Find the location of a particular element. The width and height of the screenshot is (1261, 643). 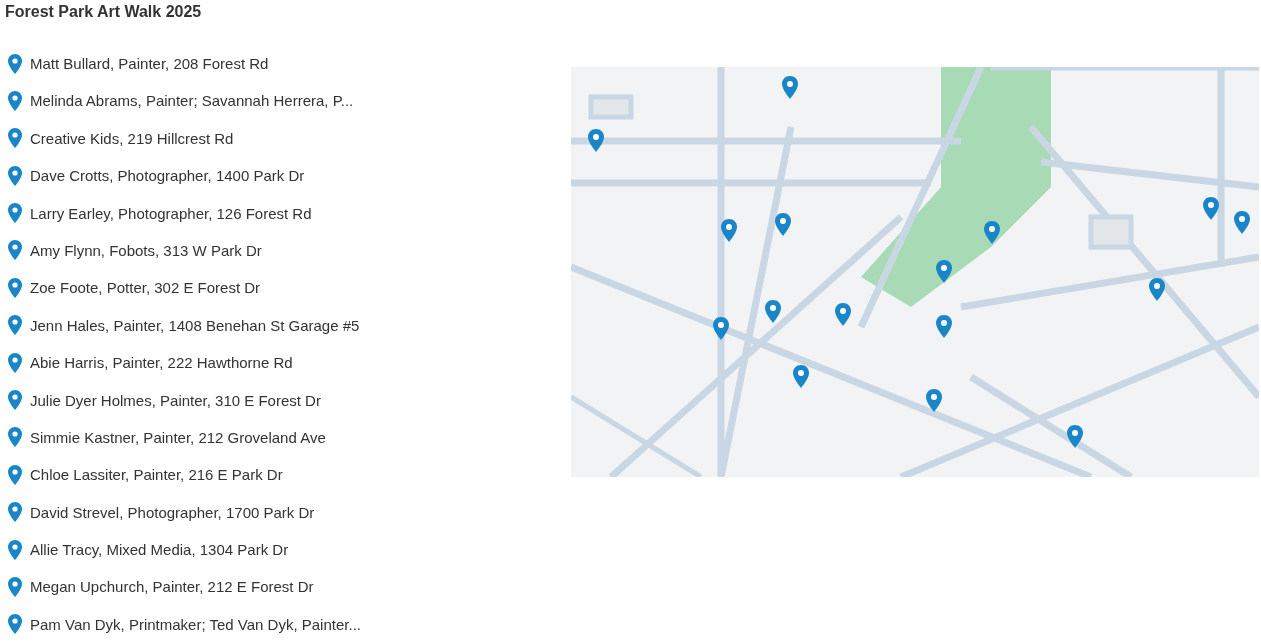

location-item: Matt Bullard, Painter, 208 Forest Rd is located at coordinates (149, 63).